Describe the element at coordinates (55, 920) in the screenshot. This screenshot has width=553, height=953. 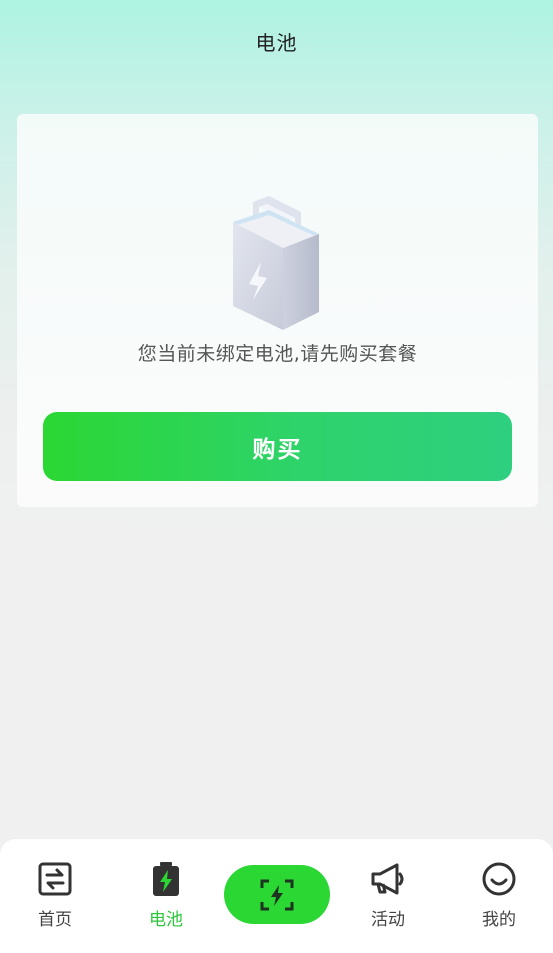
I see `tab-home-label: 首页` at that location.